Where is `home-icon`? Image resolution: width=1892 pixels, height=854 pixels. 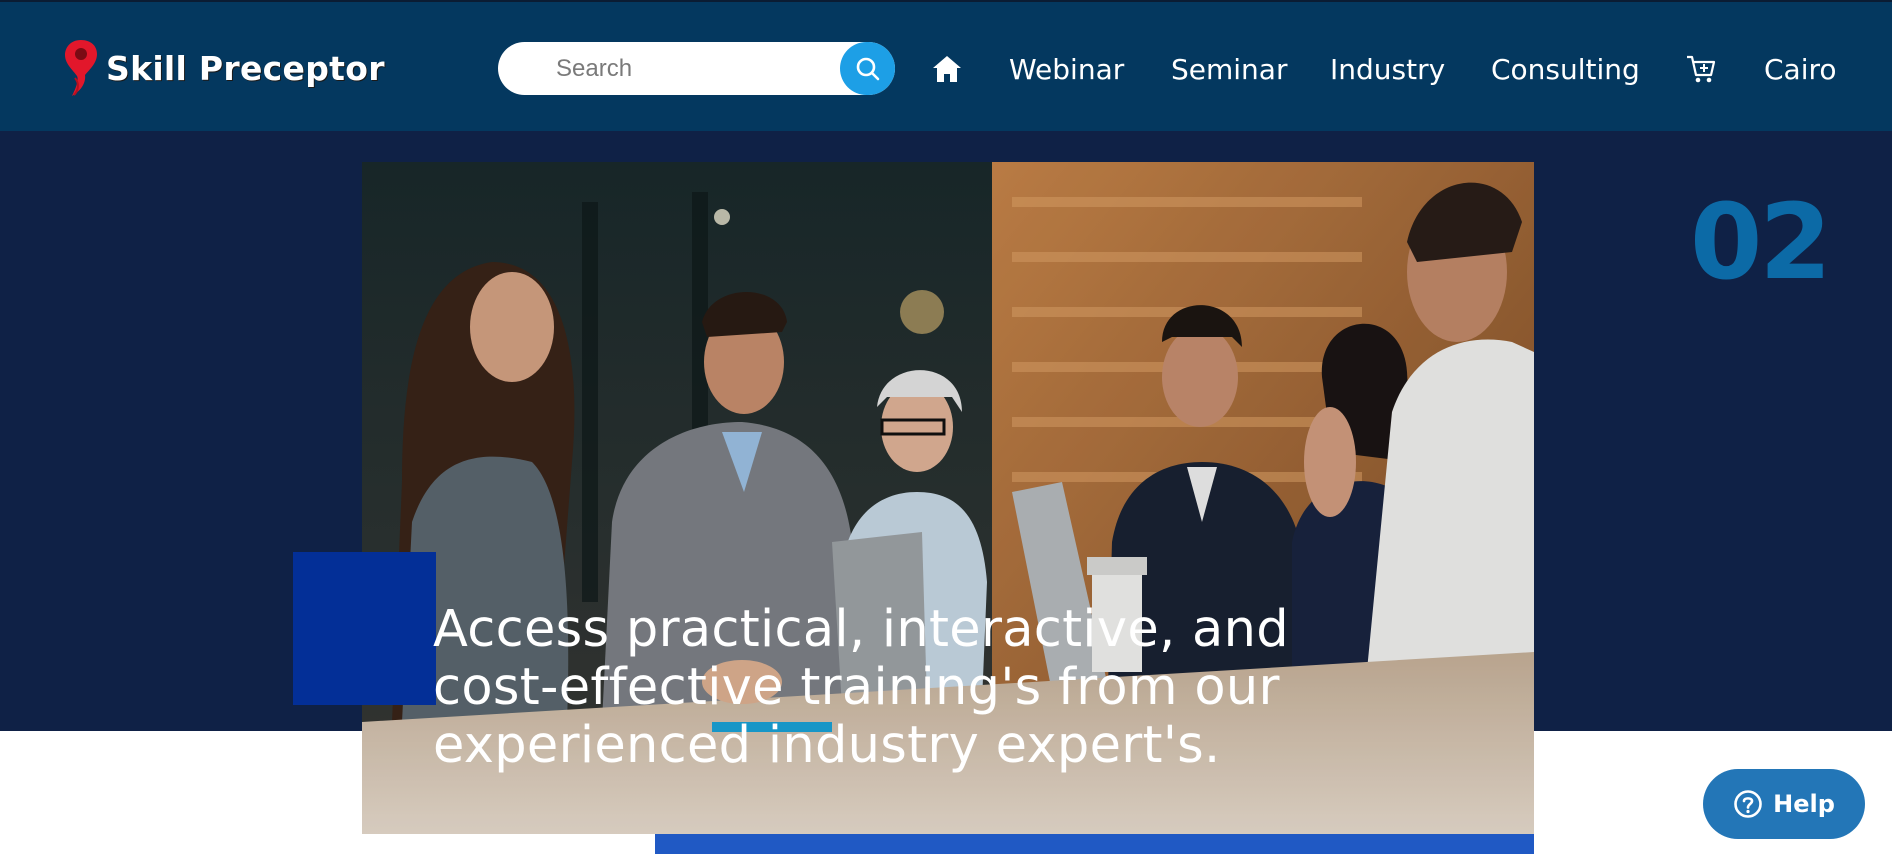 home-icon is located at coordinates (947, 69).